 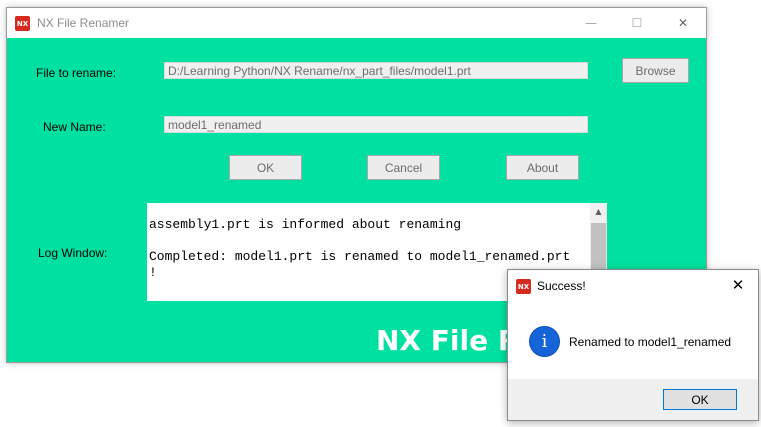 I want to click on dialog-ok-button: OK, so click(x=700, y=399).